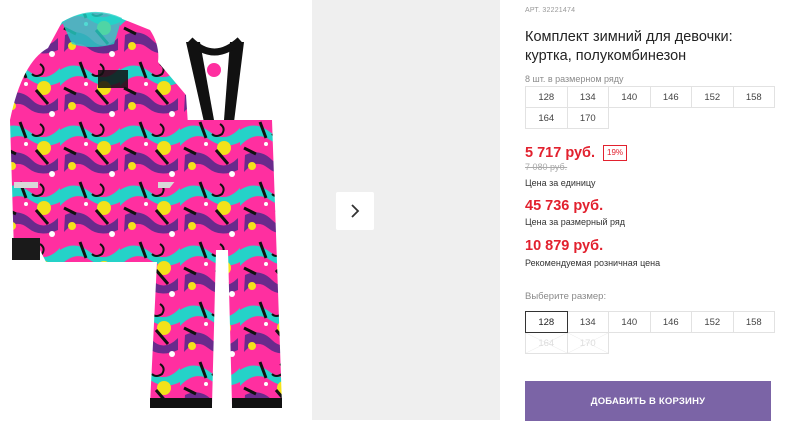  I want to click on pack-price: 45 736 руб., so click(564, 206).